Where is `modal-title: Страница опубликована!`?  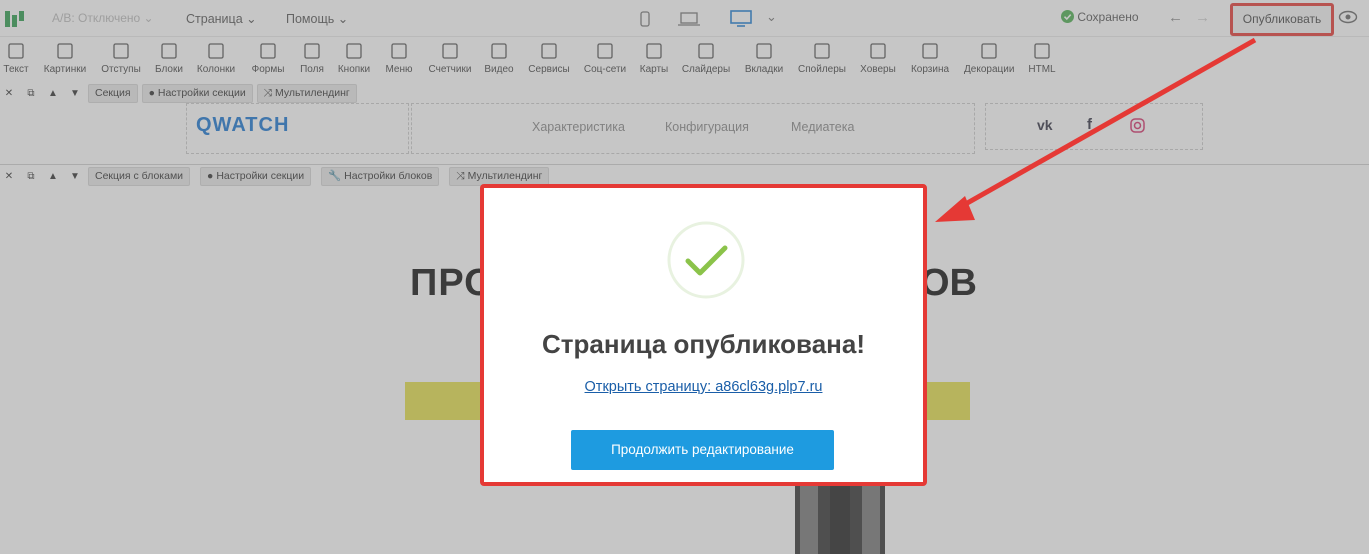
modal-title: Страница опубликована! is located at coordinates (703, 344).